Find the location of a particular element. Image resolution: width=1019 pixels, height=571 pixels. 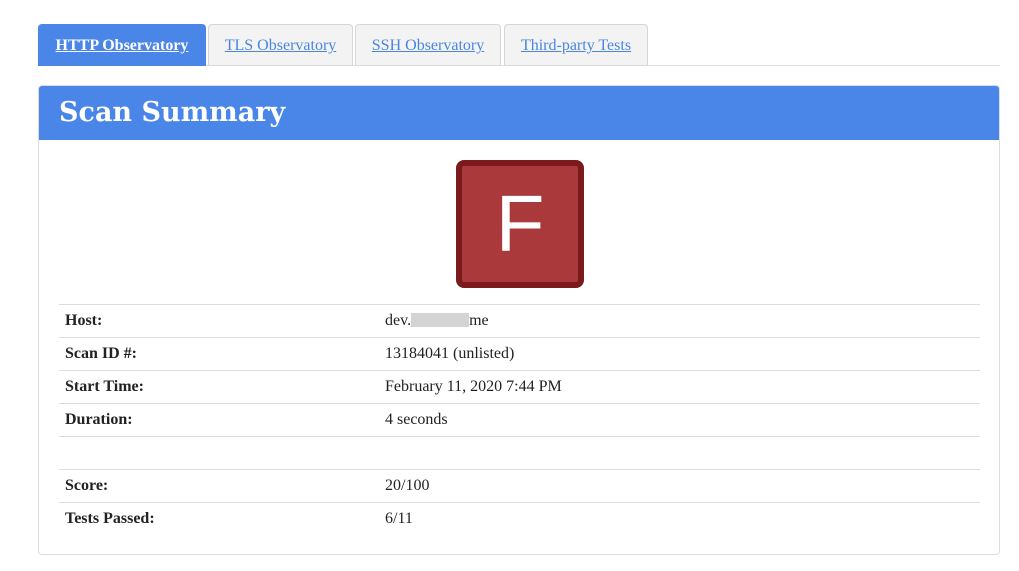

tab-http-observatory: HTTP Observatory is located at coordinates (122, 45).